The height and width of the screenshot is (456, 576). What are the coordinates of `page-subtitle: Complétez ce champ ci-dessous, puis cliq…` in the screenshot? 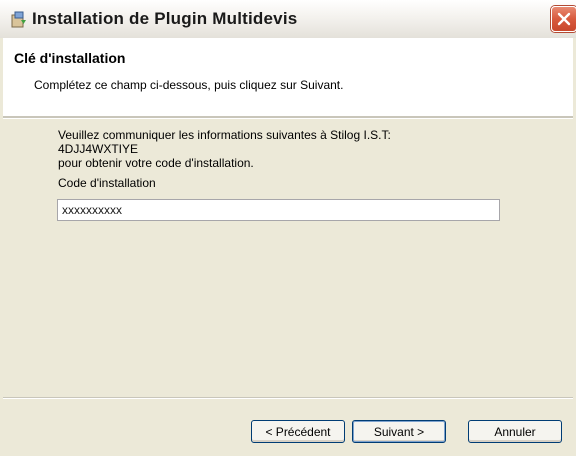 It's located at (189, 85).